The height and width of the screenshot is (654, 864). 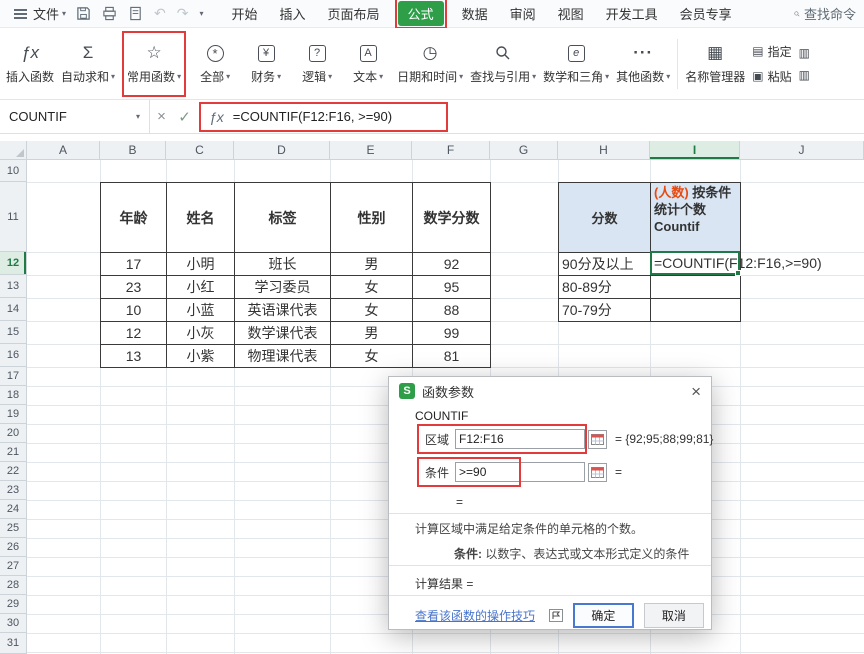 I want to click on row-header: 20, so click(x=13, y=433).